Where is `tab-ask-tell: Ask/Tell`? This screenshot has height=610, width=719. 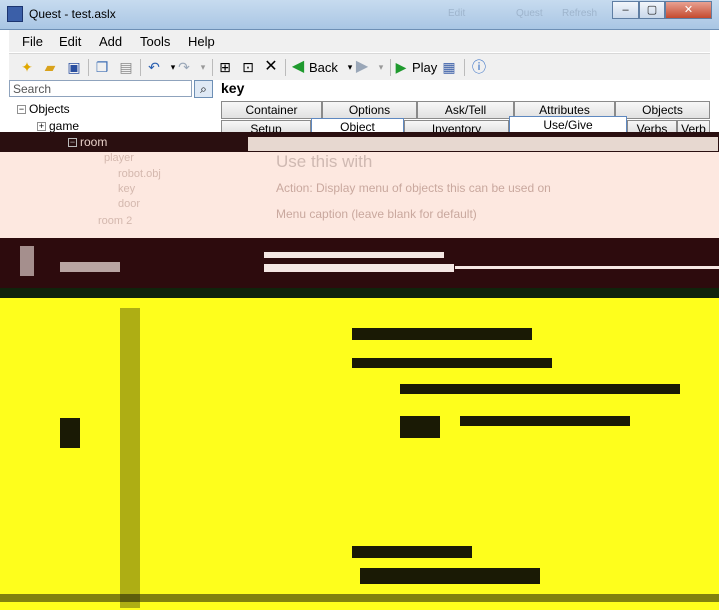
tab-ask-tell: Ask/Tell is located at coordinates (465, 110).